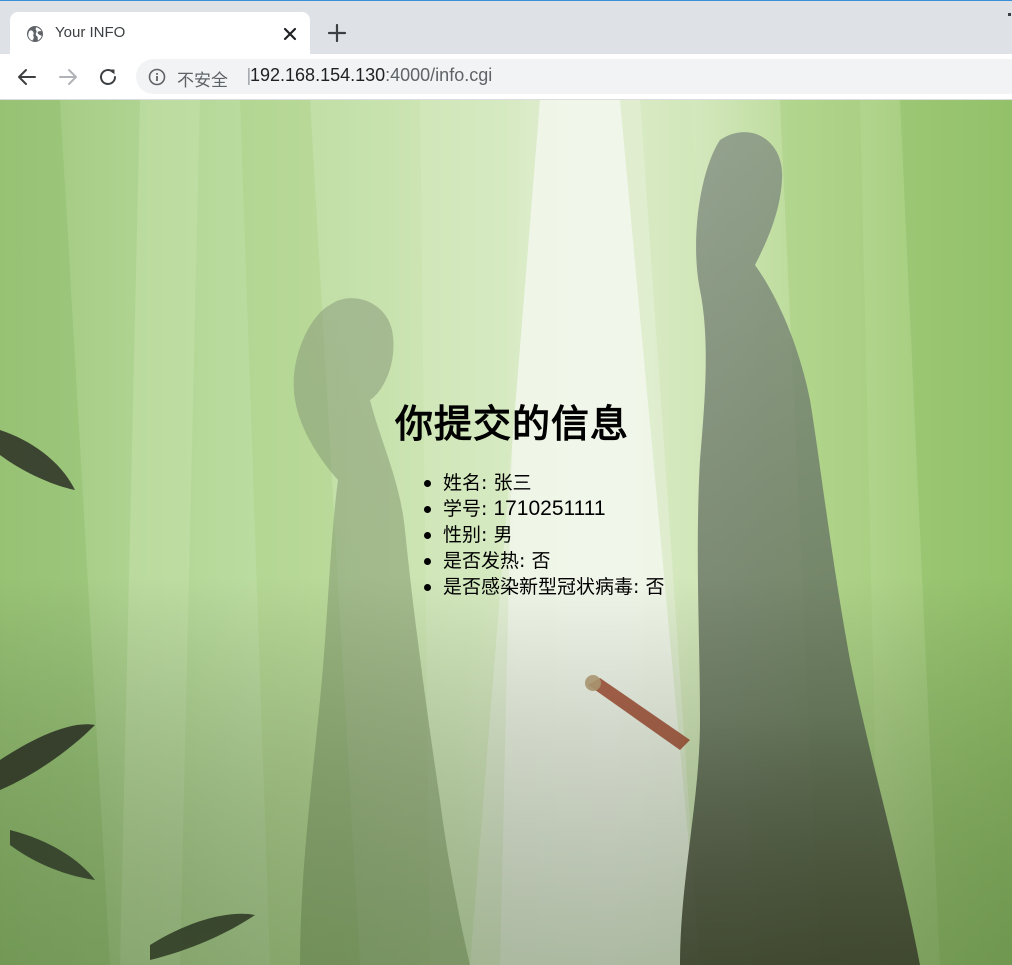  What do you see at coordinates (27, 77) in the screenshot?
I see `arrow-left-icon` at bounding box center [27, 77].